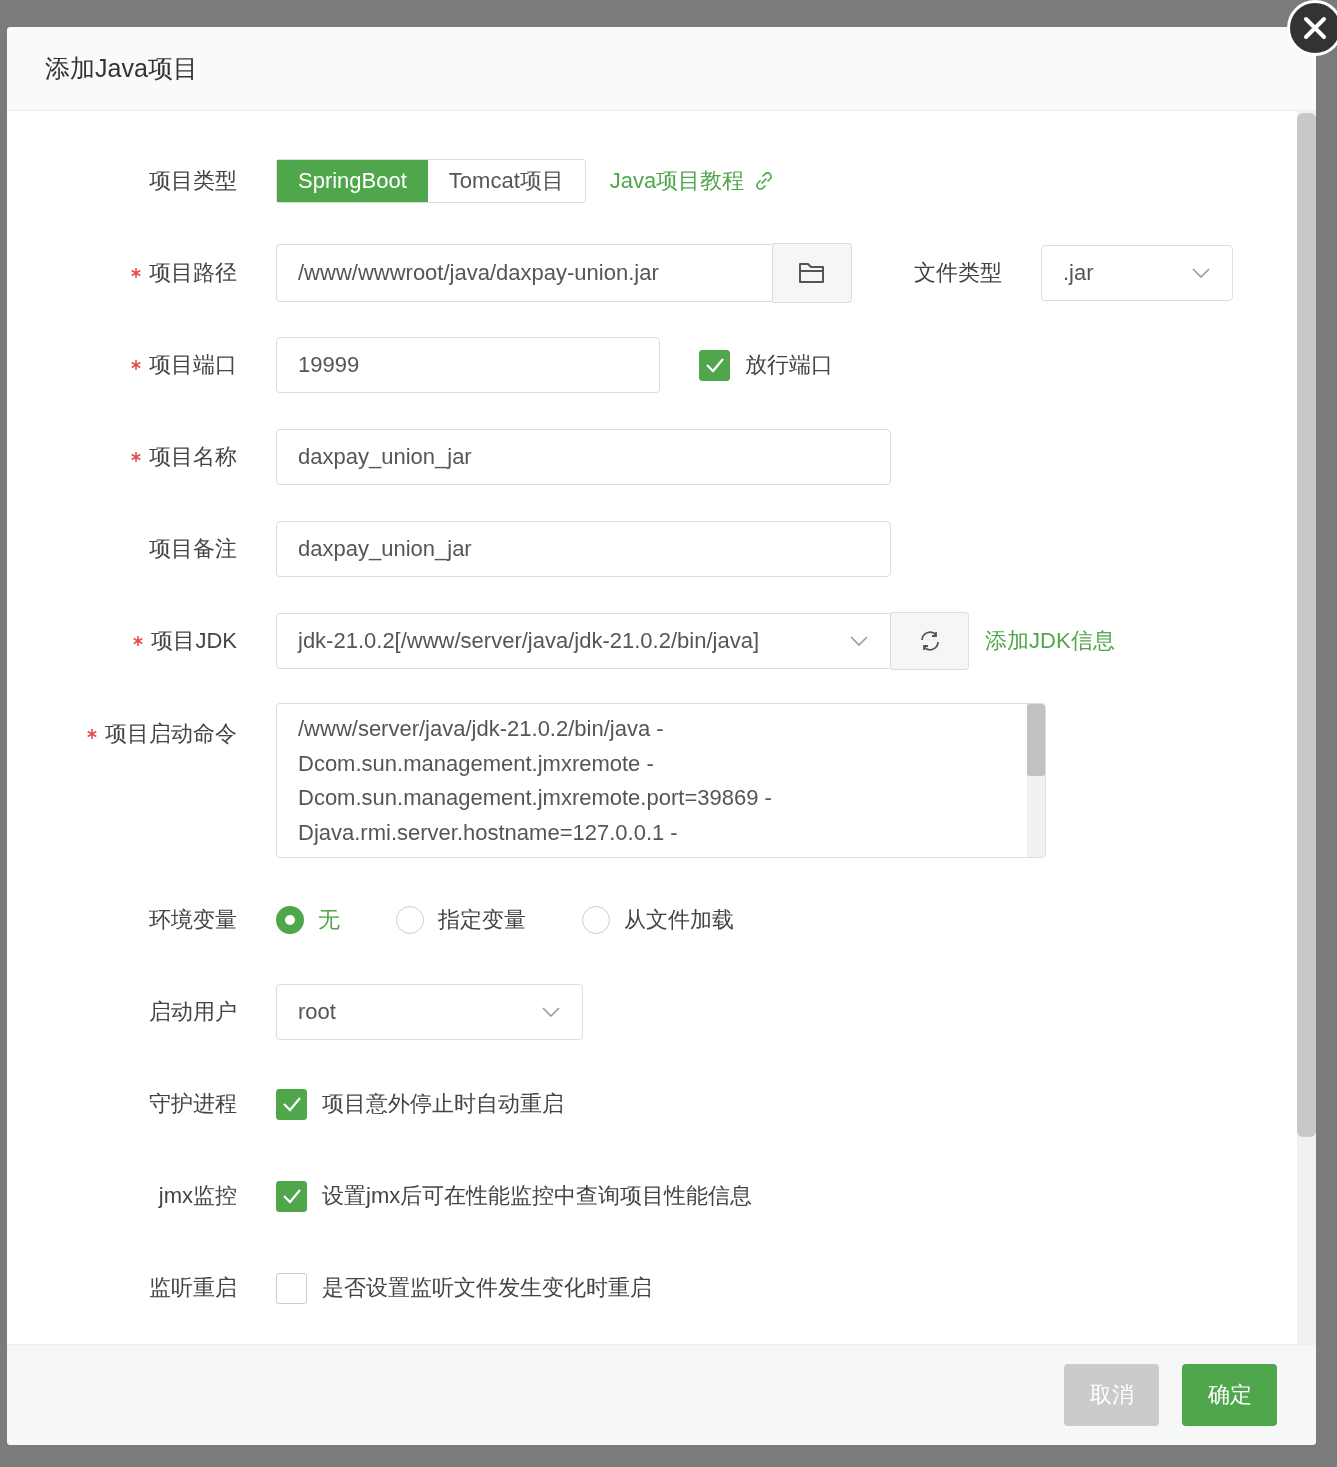  Describe the element at coordinates (121, 68) in the screenshot. I see `dialog-title: 添加Java项目` at that location.